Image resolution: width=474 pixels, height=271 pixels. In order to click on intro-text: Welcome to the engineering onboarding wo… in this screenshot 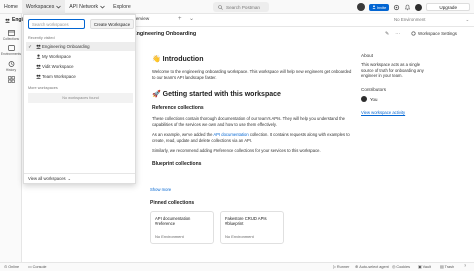, I will do `click(252, 74)`.